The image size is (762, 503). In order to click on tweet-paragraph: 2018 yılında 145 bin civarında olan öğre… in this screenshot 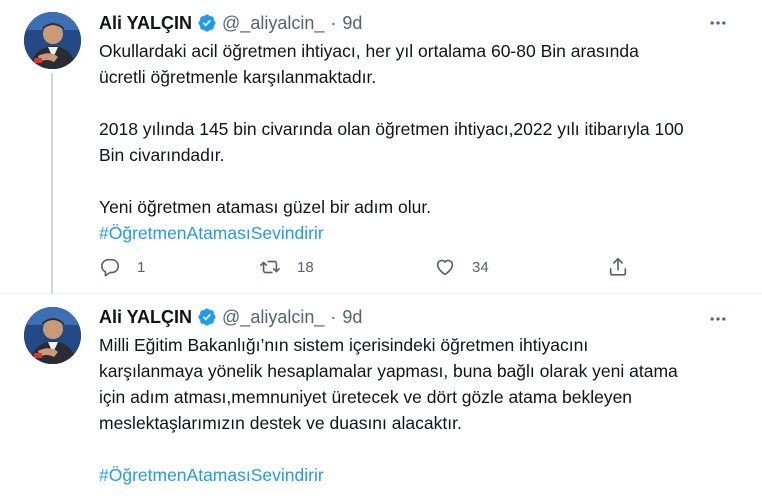, I will do `click(391, 142)`.